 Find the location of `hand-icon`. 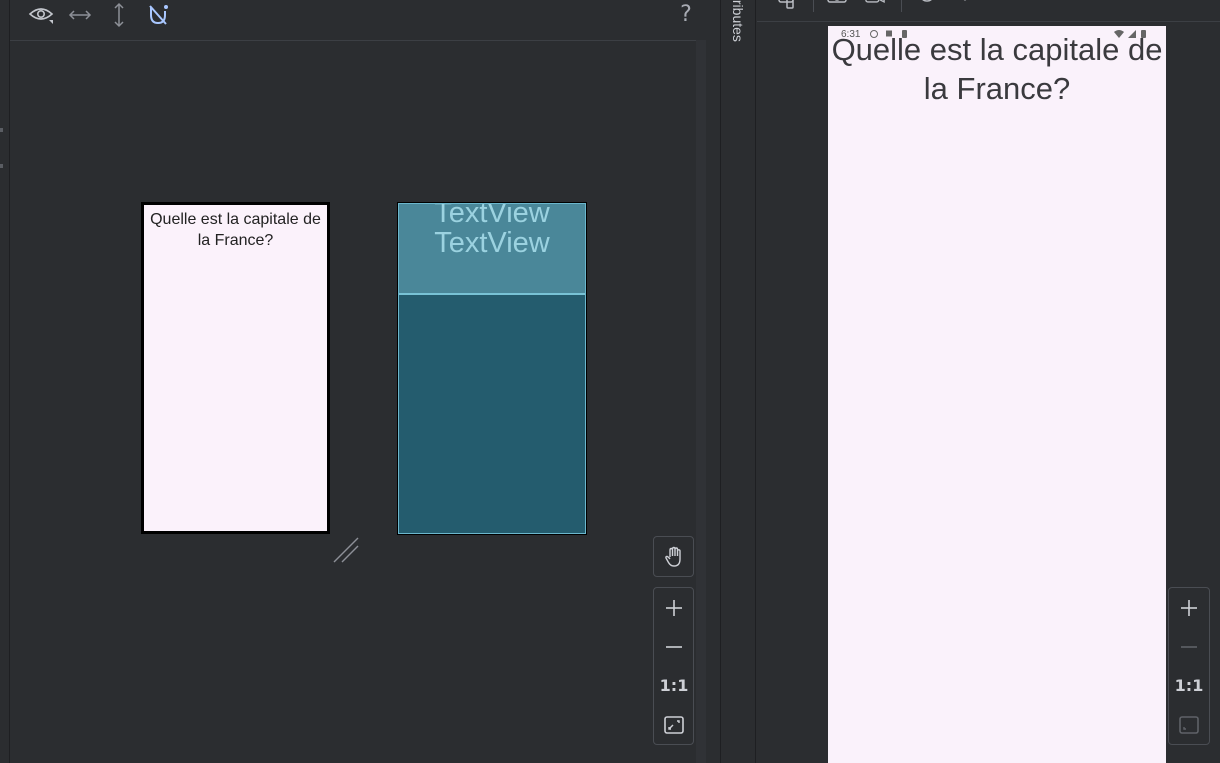

hand-icon is located at coordinates (672, 556).